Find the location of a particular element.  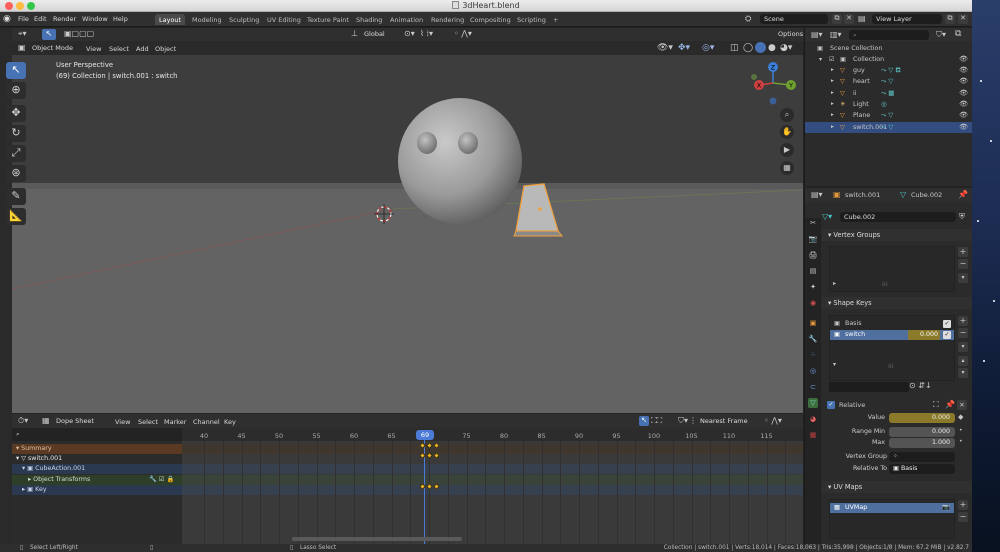

shape-key-specials-button: ▾ is located at coordinates (963, 347).